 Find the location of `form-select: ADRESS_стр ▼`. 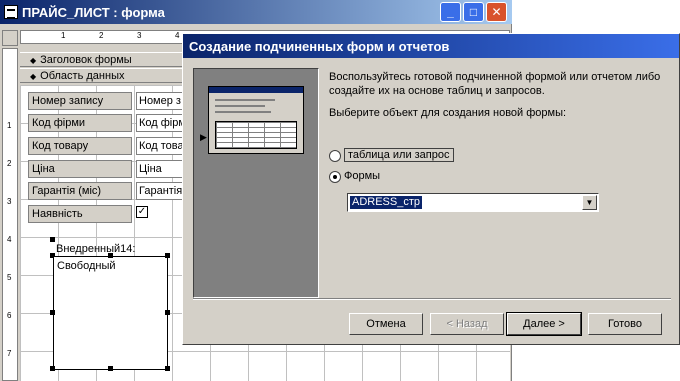

form-select: ADRESS_стр ▼ is located at coordinates (473, 202).